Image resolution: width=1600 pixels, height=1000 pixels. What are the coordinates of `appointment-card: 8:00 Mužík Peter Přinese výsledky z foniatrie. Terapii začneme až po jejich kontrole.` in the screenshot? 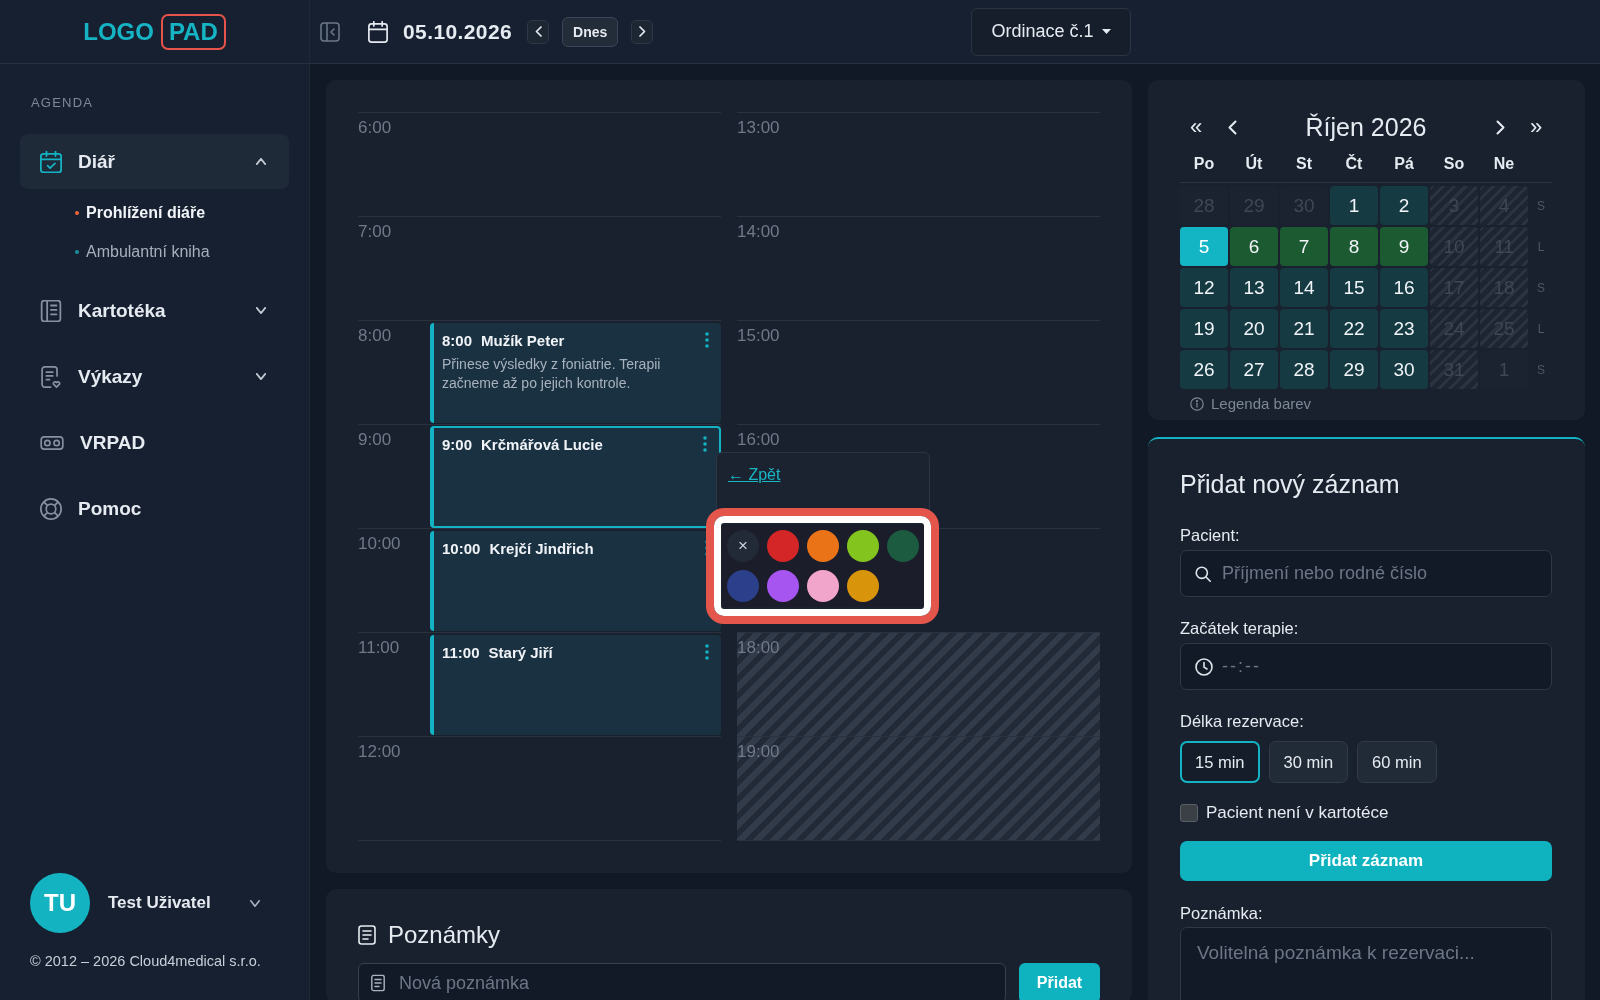 It's located at (575, 373).